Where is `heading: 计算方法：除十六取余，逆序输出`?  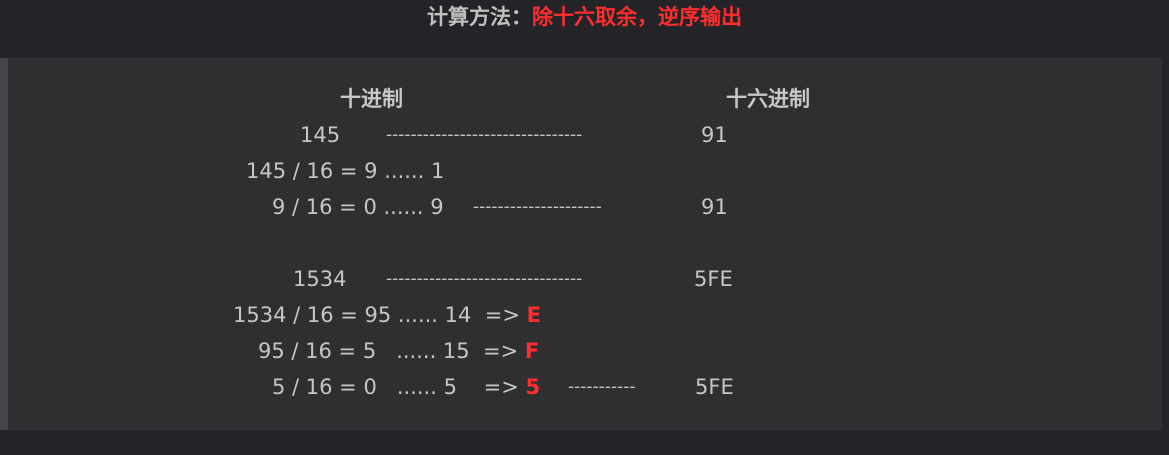 heading: 计算方法：除十六取余，逆序输出 is located at coordinates (584, 17).